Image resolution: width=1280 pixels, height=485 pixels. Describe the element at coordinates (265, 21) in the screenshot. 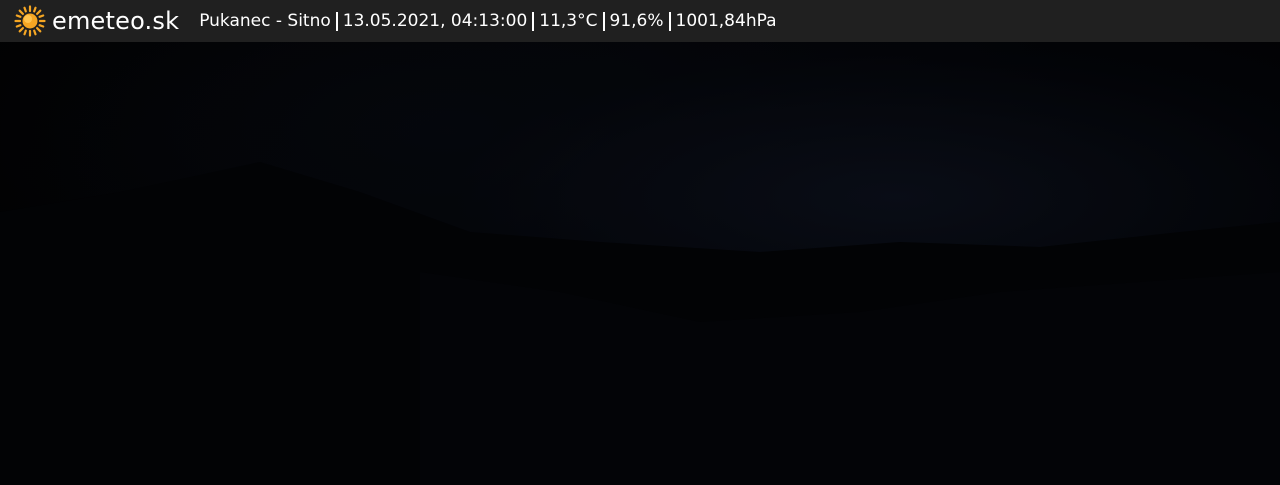

I see `station-name: Pukanec - Sitno` at that location.